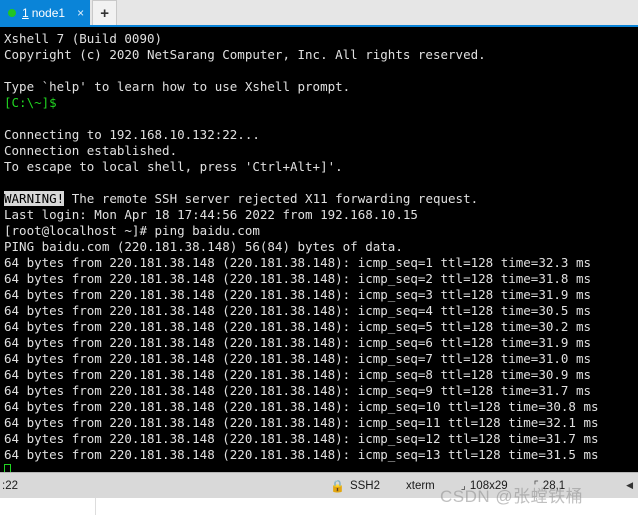 The image size is (638, 515). What do you see at coordinates (48, 506) in the screenshot?
I see `bottom-left-pane` at bounding box center [48, 506].